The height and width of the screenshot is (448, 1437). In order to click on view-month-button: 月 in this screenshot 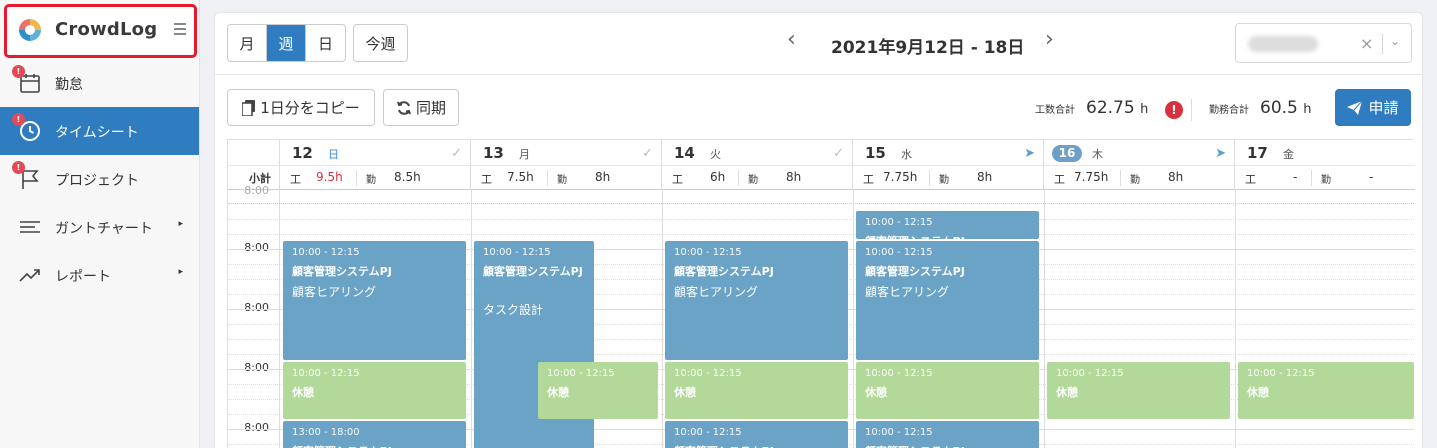, I will do `click(247, 43)`.